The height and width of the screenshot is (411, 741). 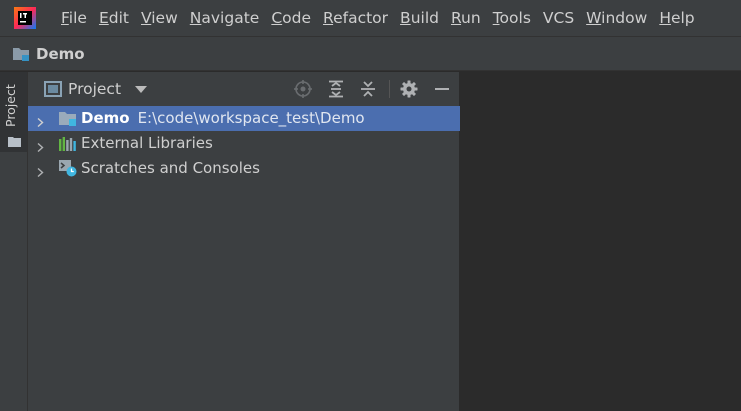 I want to click on menu-code: Code, so click(x=291, y=18).